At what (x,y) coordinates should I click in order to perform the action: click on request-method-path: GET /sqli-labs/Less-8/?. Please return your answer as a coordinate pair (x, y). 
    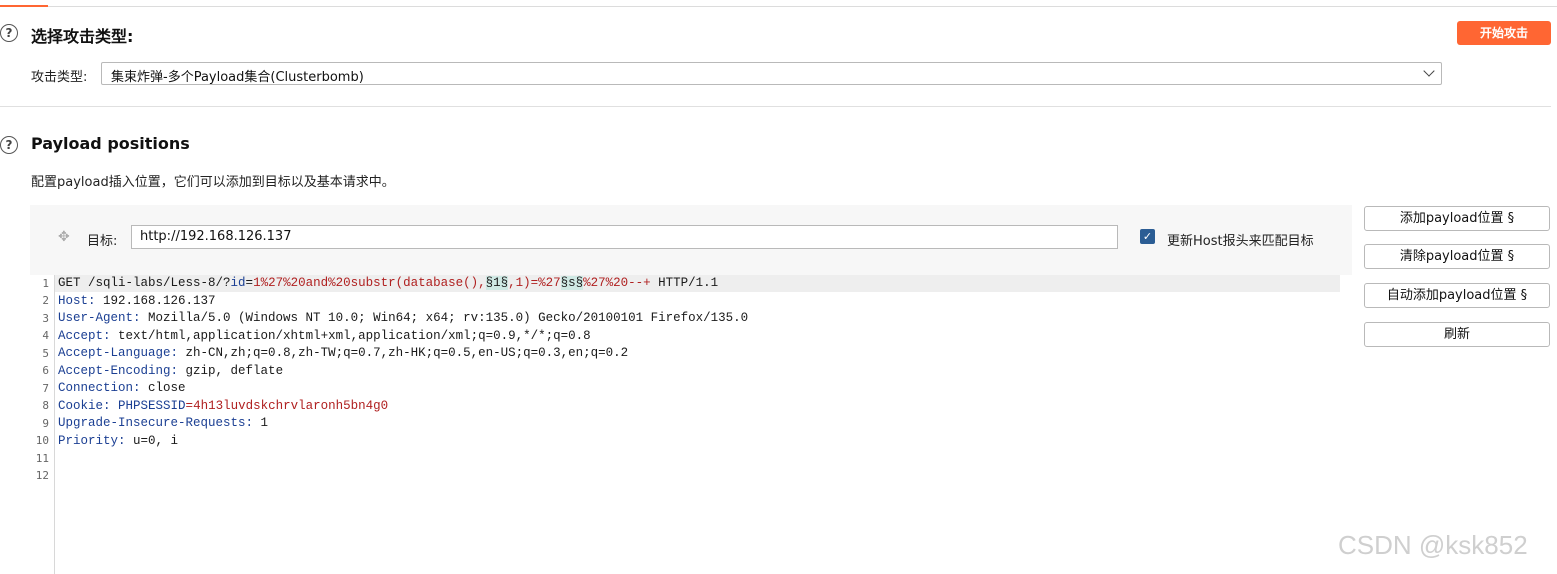
    Looking at the image, I should click on (144, 283).